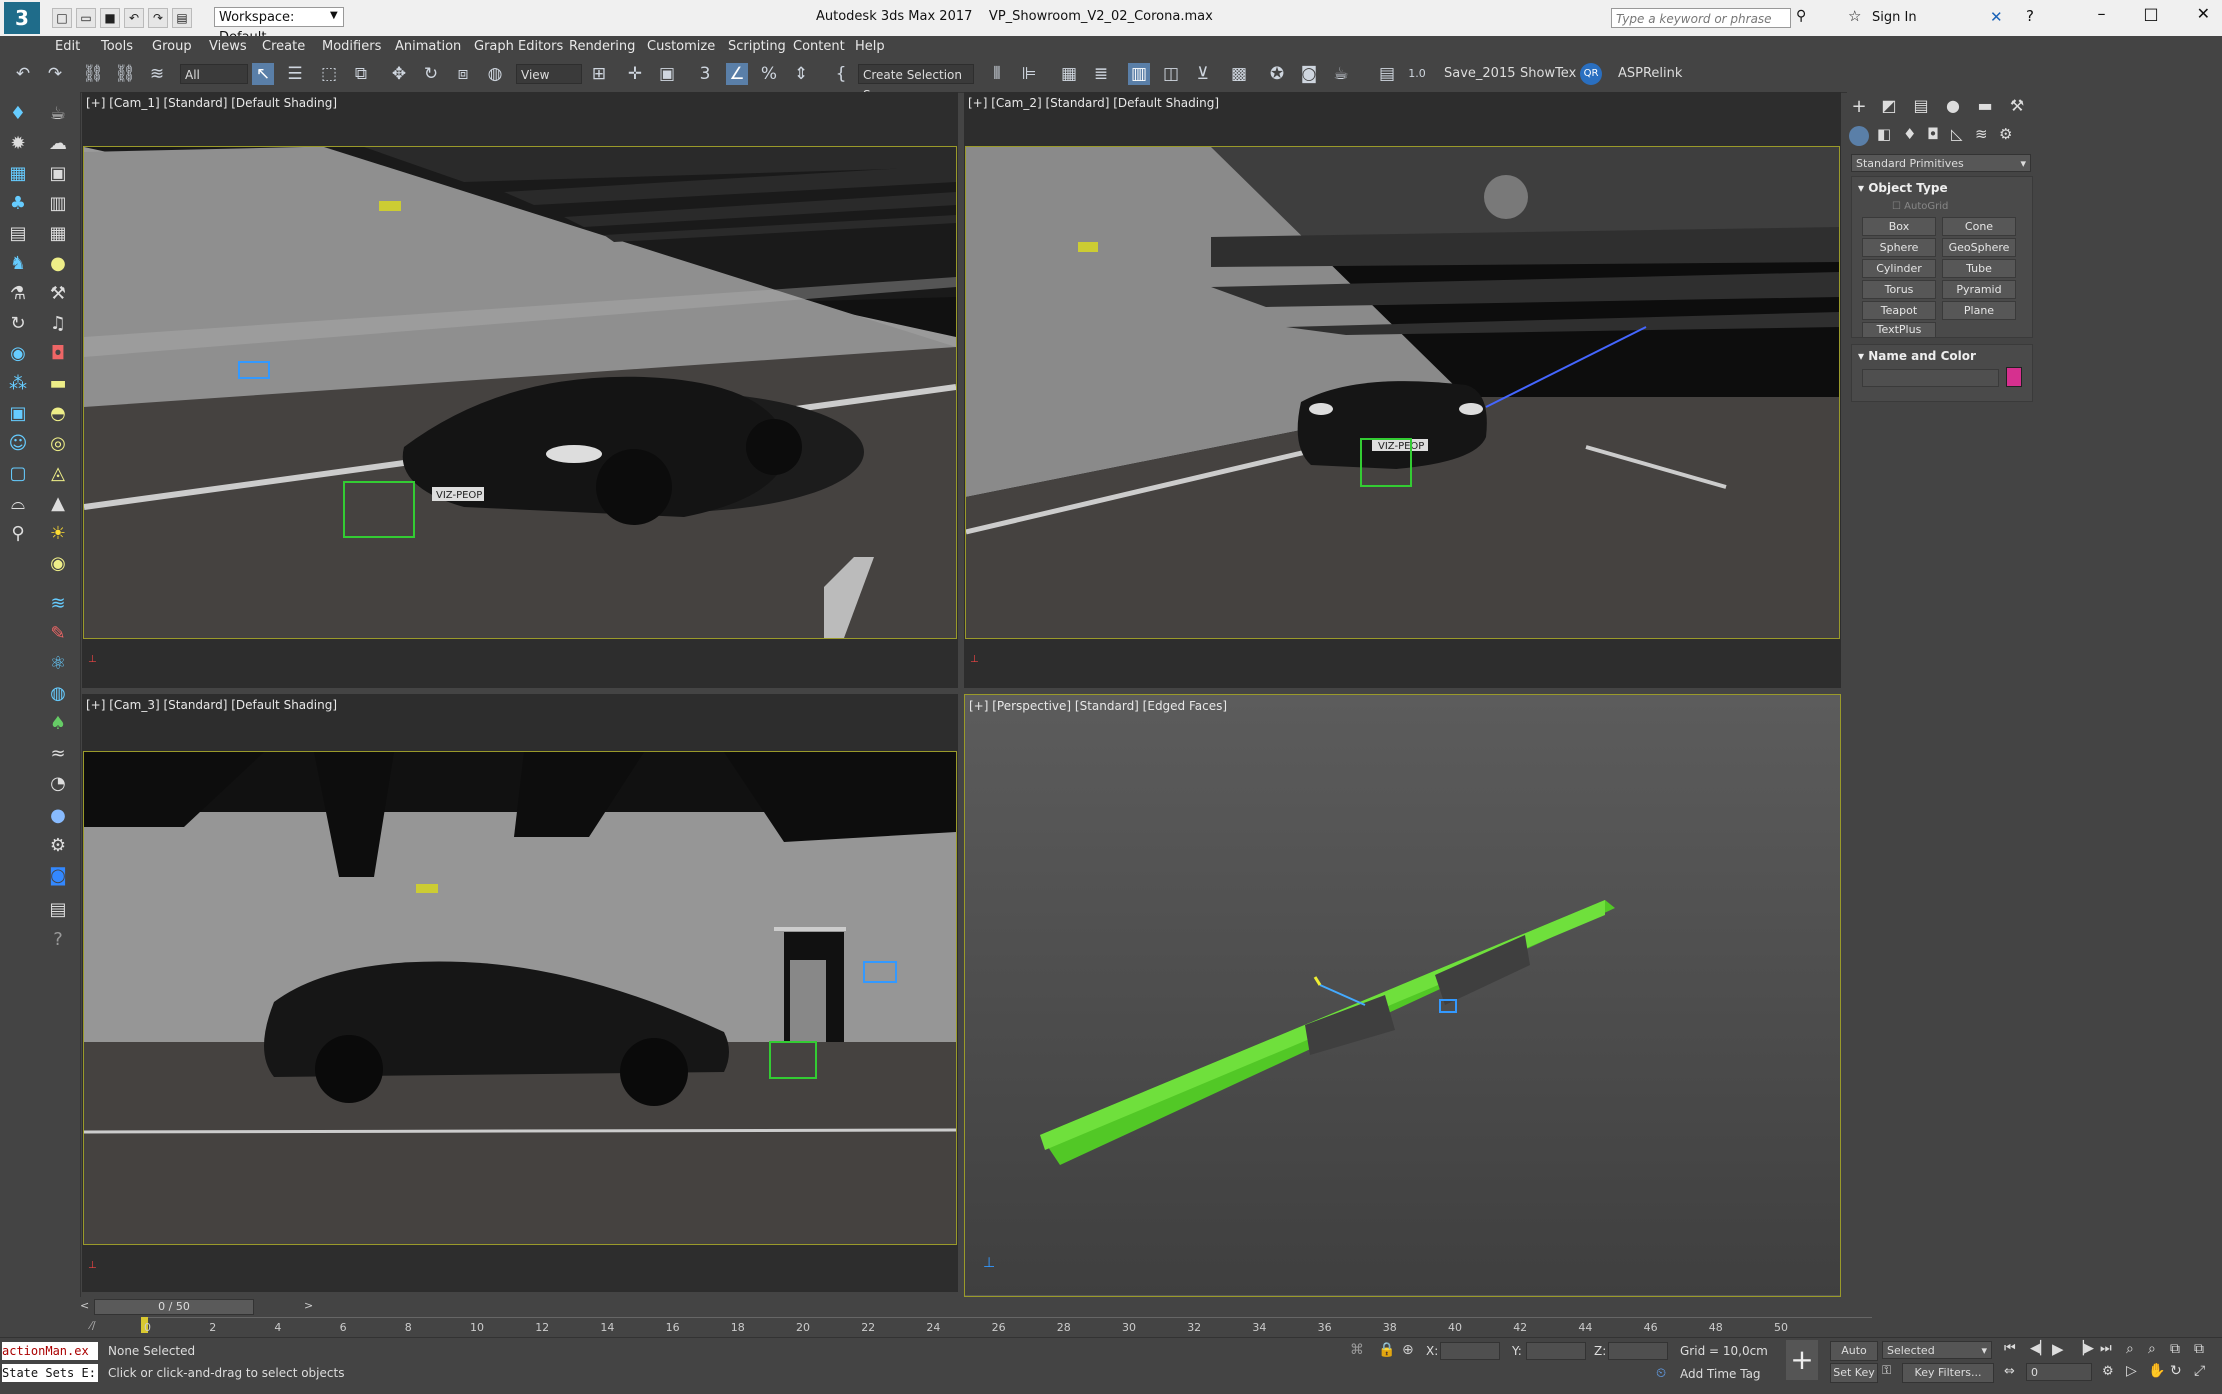 This screenshot has width=2222, height=1394. I want to click on workspace-dropdown: Workspace: Default, so click(279, 26).